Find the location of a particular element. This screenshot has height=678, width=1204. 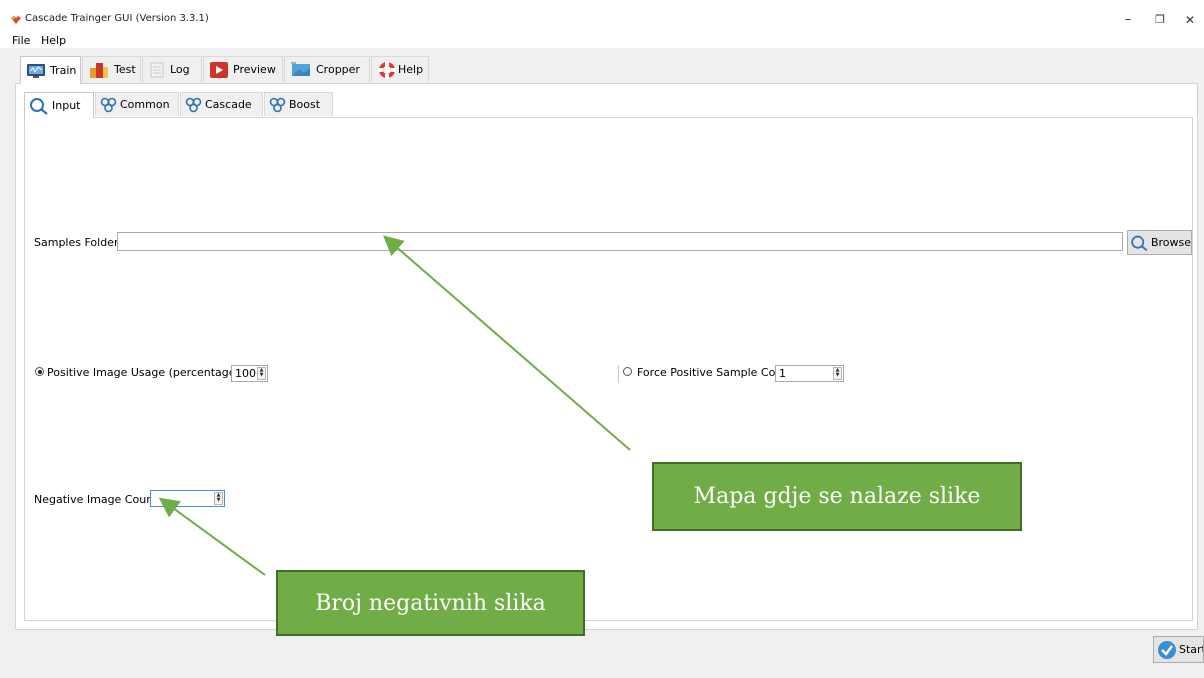

tab-help: Help is located at coordinates (400, 69).